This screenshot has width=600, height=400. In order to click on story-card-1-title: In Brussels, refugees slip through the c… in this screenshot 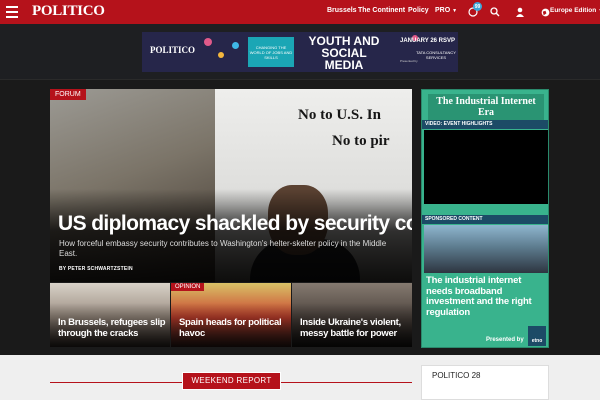, I will do `click(112, 328)`.